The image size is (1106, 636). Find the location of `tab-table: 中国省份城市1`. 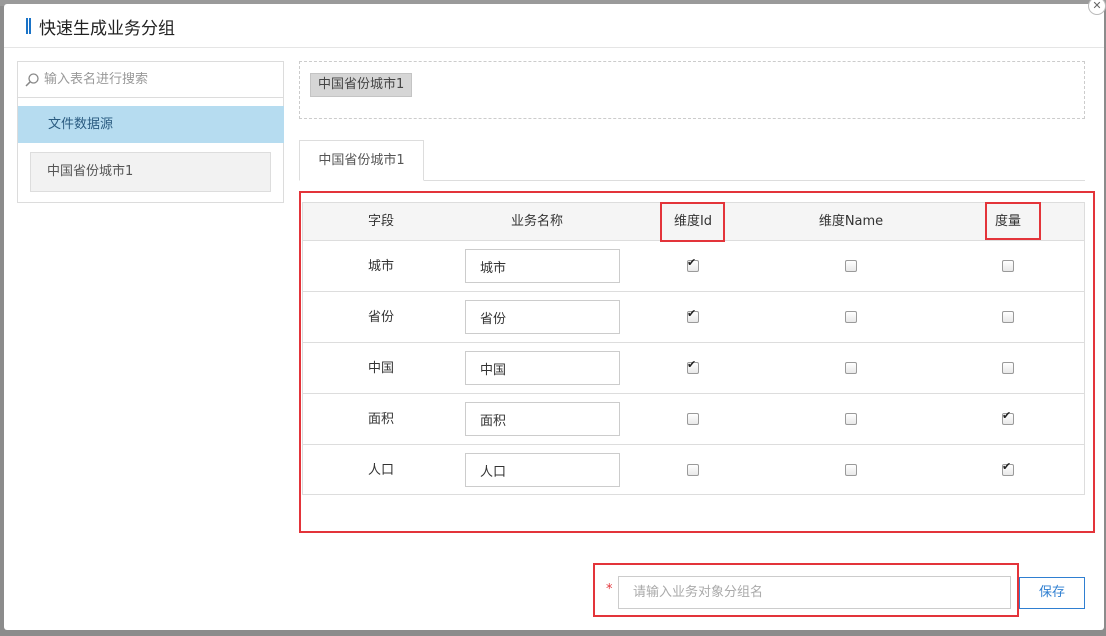

tab-table: 中国省份城市1 is located at coordinates (361, 160).